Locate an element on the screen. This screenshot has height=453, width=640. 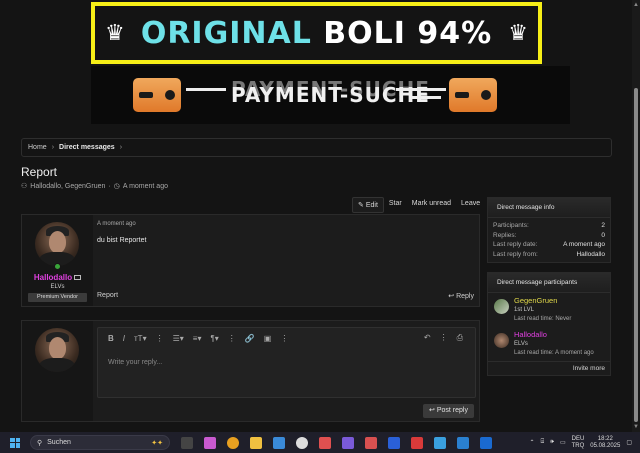
page-title: Report is located at coordinates (39, 172).